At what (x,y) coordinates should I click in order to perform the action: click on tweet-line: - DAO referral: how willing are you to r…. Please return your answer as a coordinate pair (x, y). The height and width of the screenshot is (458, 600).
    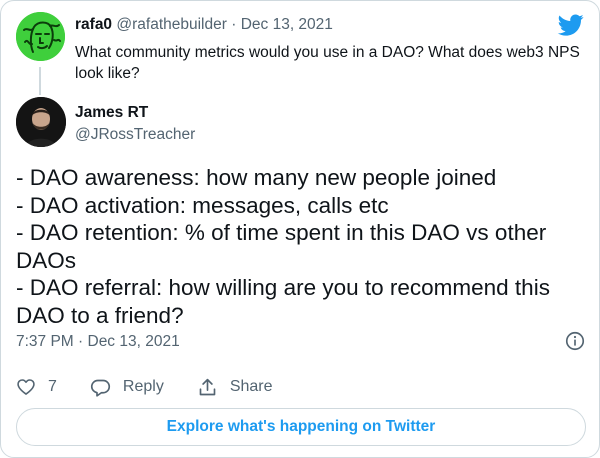
    Looking at the image, I should click on (283, 287).